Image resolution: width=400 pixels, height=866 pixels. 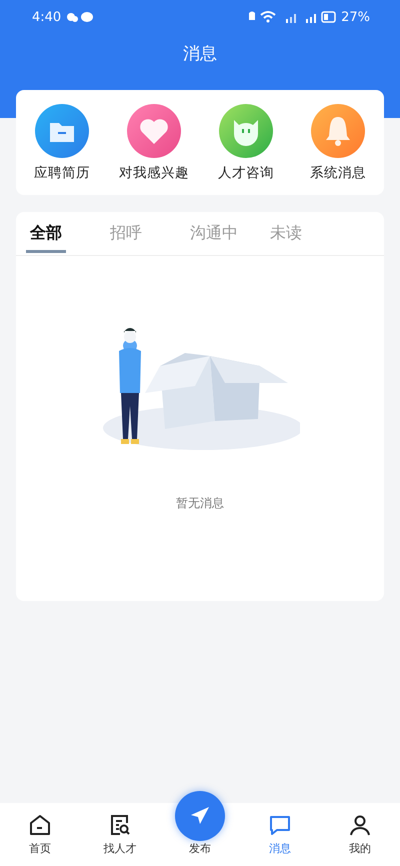 I want to click on shortcut-item: 系统消息, so click(x=338, y=173).